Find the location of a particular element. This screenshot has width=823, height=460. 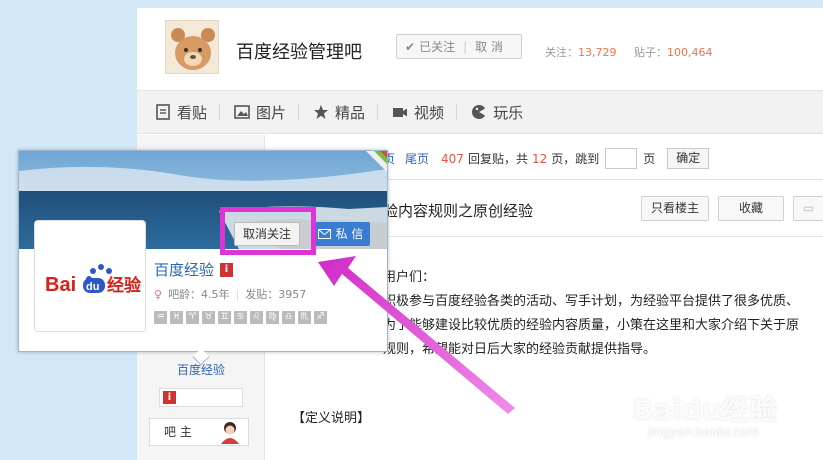

tab-posts-label: 看贴 is located at coordinates (192, 112).